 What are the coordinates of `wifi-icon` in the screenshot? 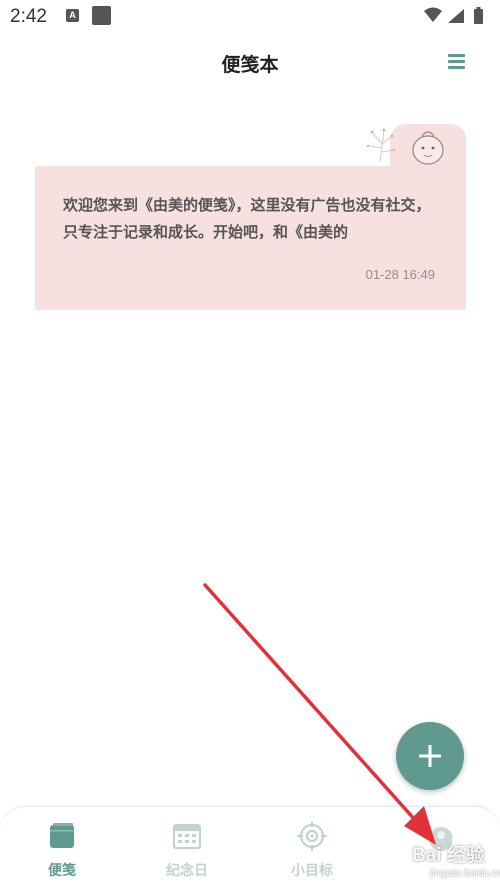 It's located at (433, 14).